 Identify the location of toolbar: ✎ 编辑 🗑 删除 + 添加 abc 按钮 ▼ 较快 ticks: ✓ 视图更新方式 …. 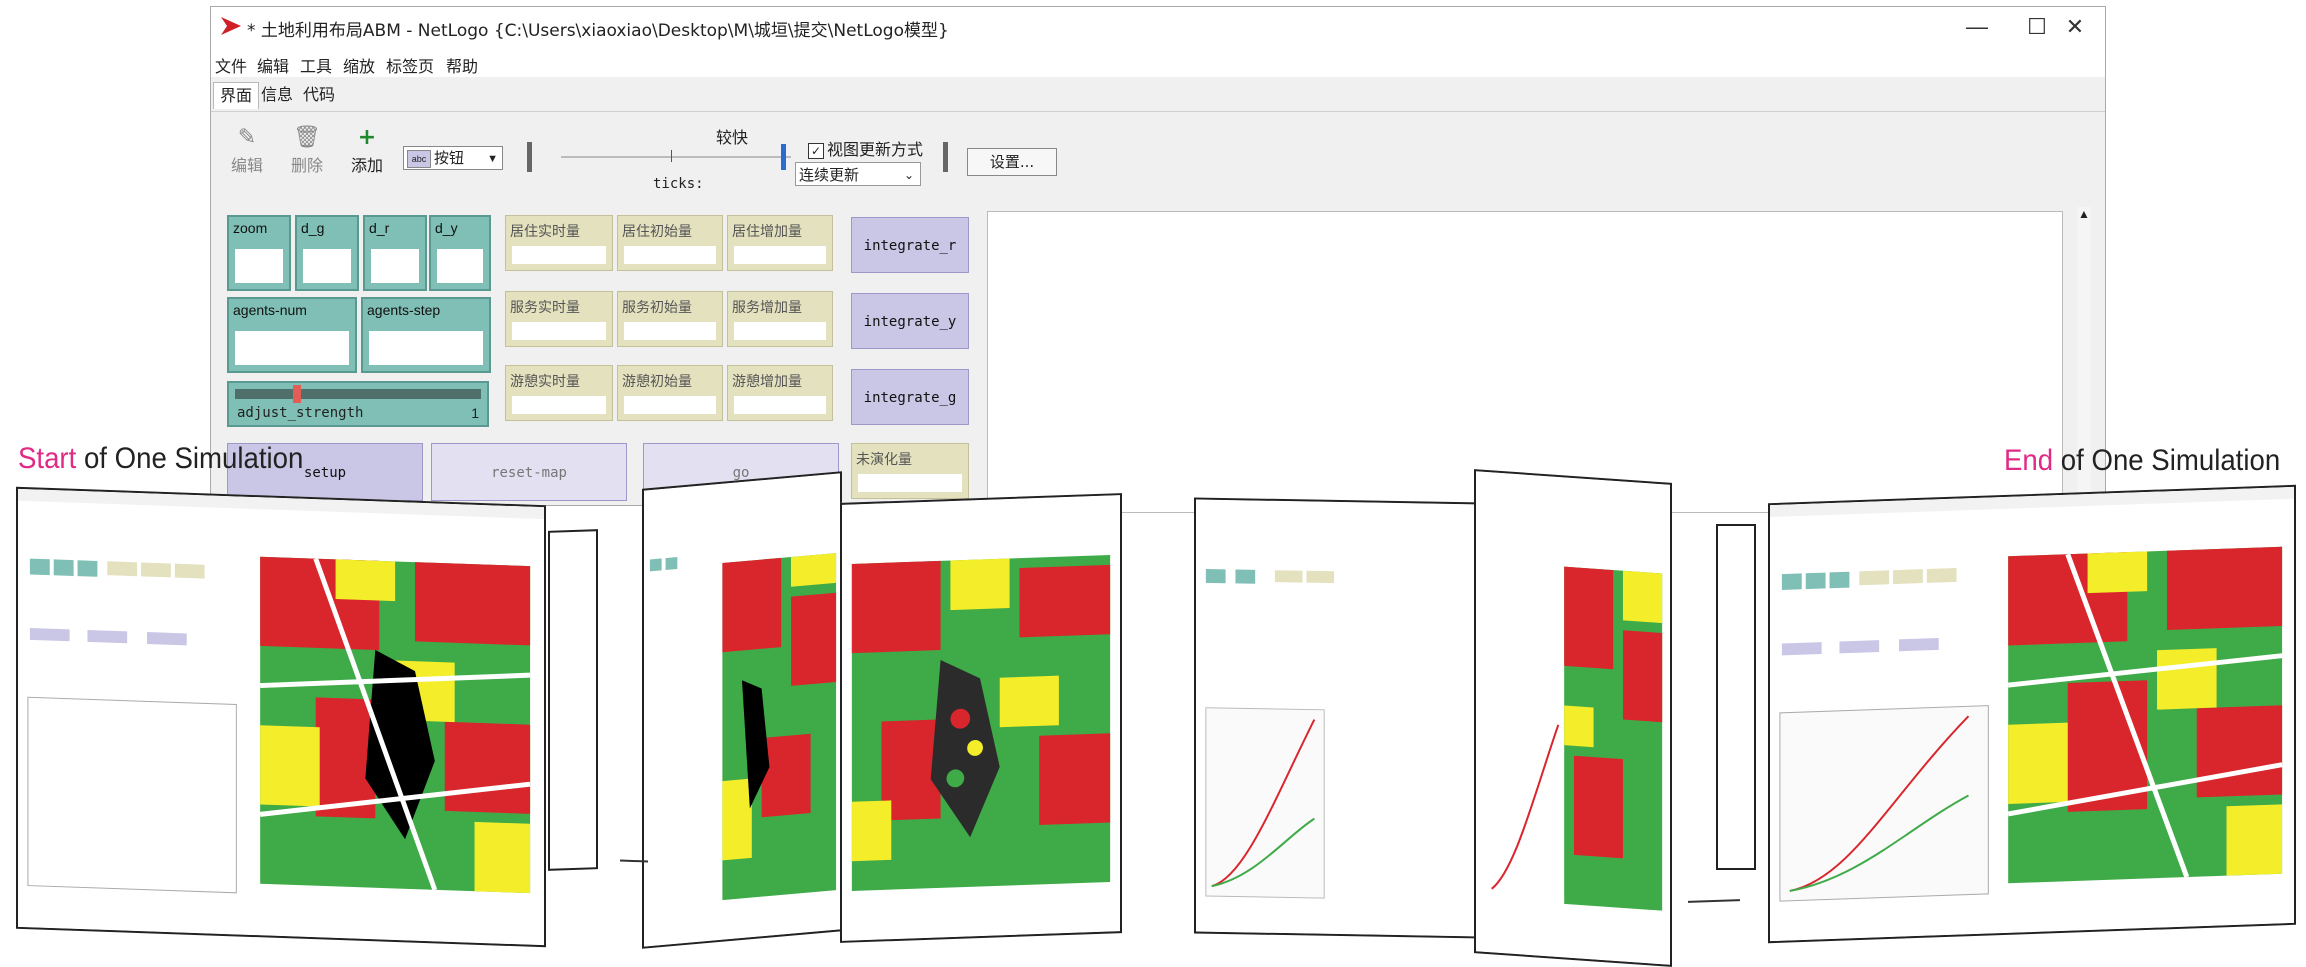
(1158, 151).